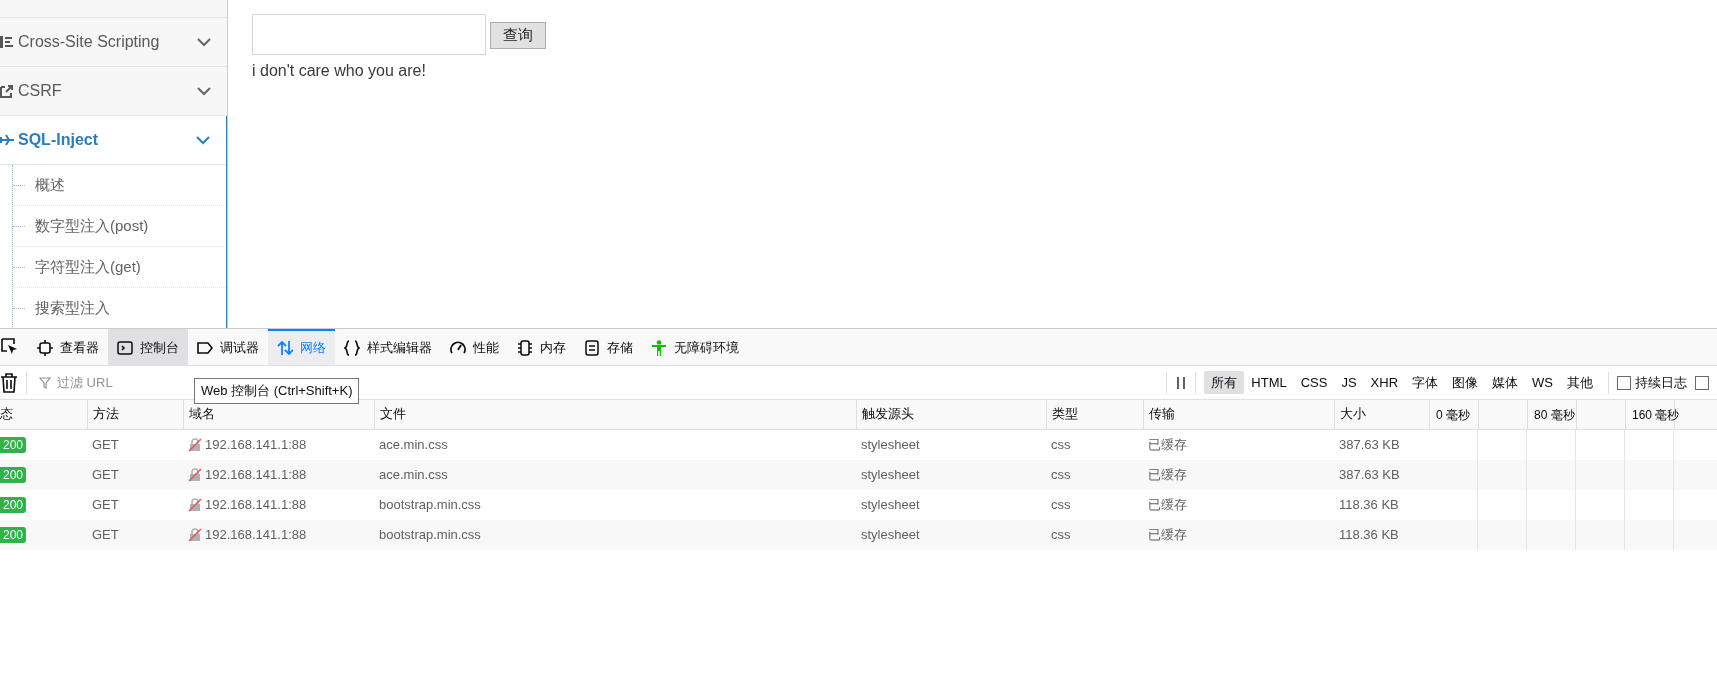 This screenshot has width=1717, height=685. Describe the element at coordinates (7, 42) in the screenshot. I see `list-icon` at that location.